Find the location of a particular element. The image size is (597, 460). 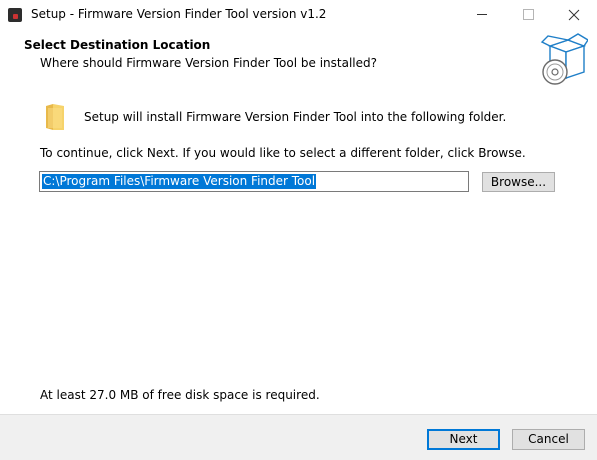

footer-divider is located at coordinates (298, 414).